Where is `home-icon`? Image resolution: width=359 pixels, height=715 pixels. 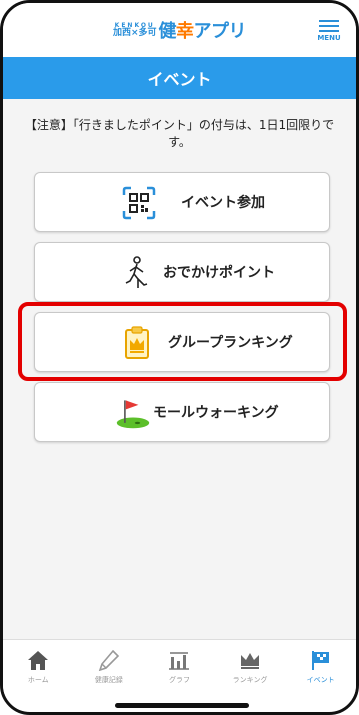
home-icon is located at coordinates (38, 660).